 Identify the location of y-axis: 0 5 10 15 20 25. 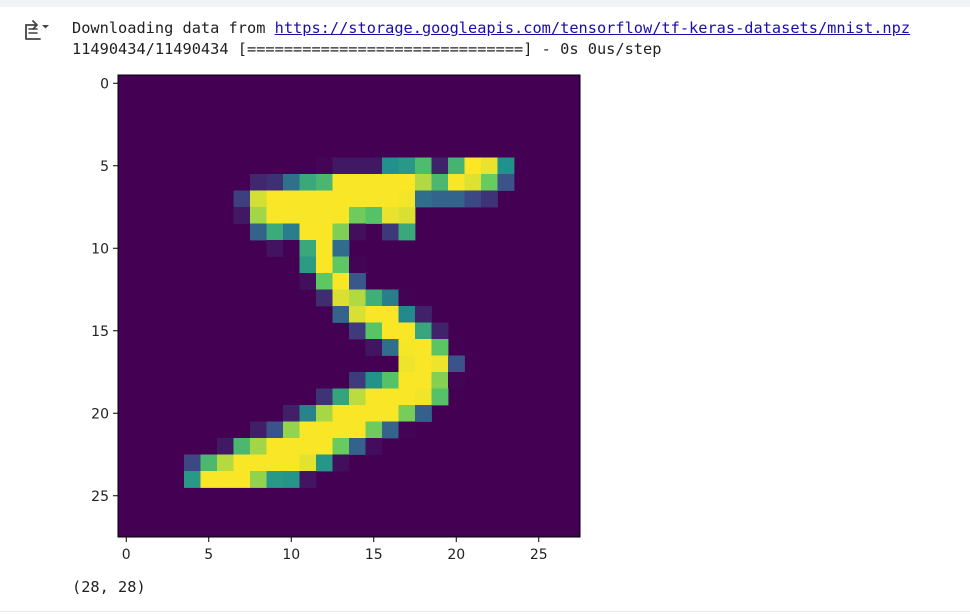
(104, 290).